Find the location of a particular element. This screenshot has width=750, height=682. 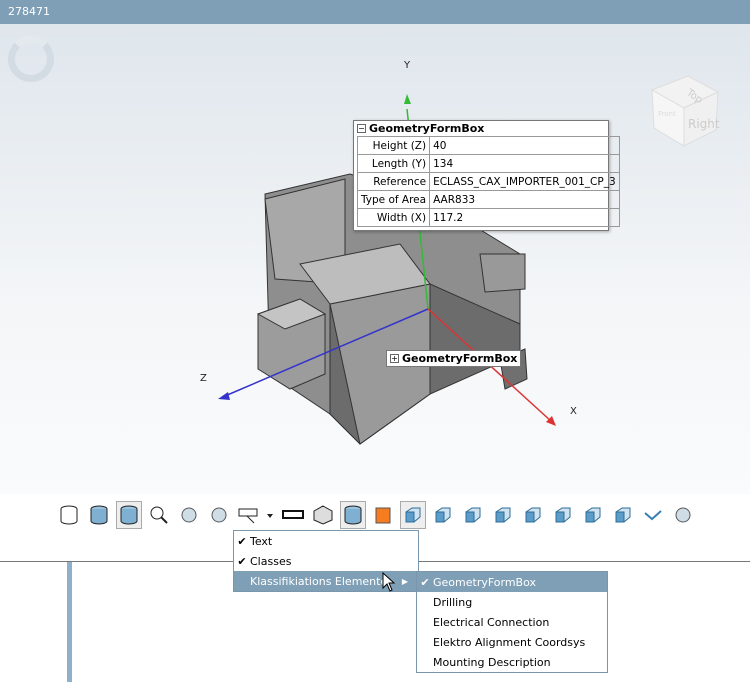

submenu-item-mounting-description: Mounting Description is located at coordinates (512, 662).